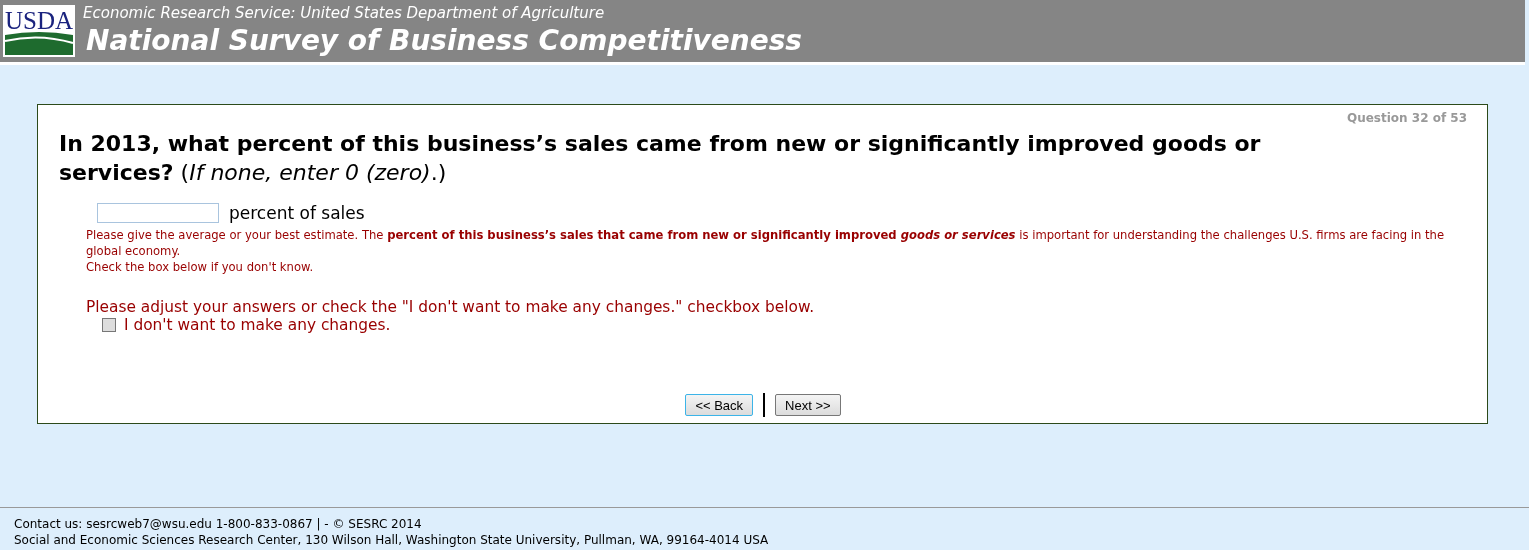 Image resolution: width=1529 pixels, height=550 pixels. What do you see at coordinates (218, 524) in the screenshot?
I see `footer-text: Contact us: sesrcweb7@wsu.edu 1-800-833-0867 | - © SESRC 2014` at bounding box center [218, 524].